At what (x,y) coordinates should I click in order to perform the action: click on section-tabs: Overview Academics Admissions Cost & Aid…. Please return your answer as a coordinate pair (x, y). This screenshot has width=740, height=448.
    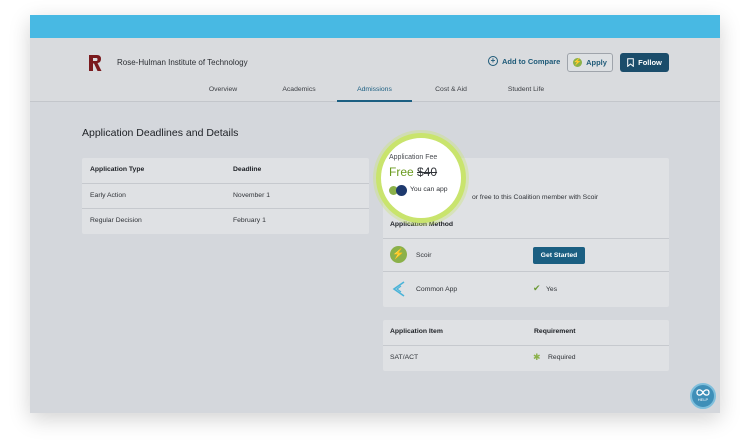
    Looking at the image, I should click on (375, 93).